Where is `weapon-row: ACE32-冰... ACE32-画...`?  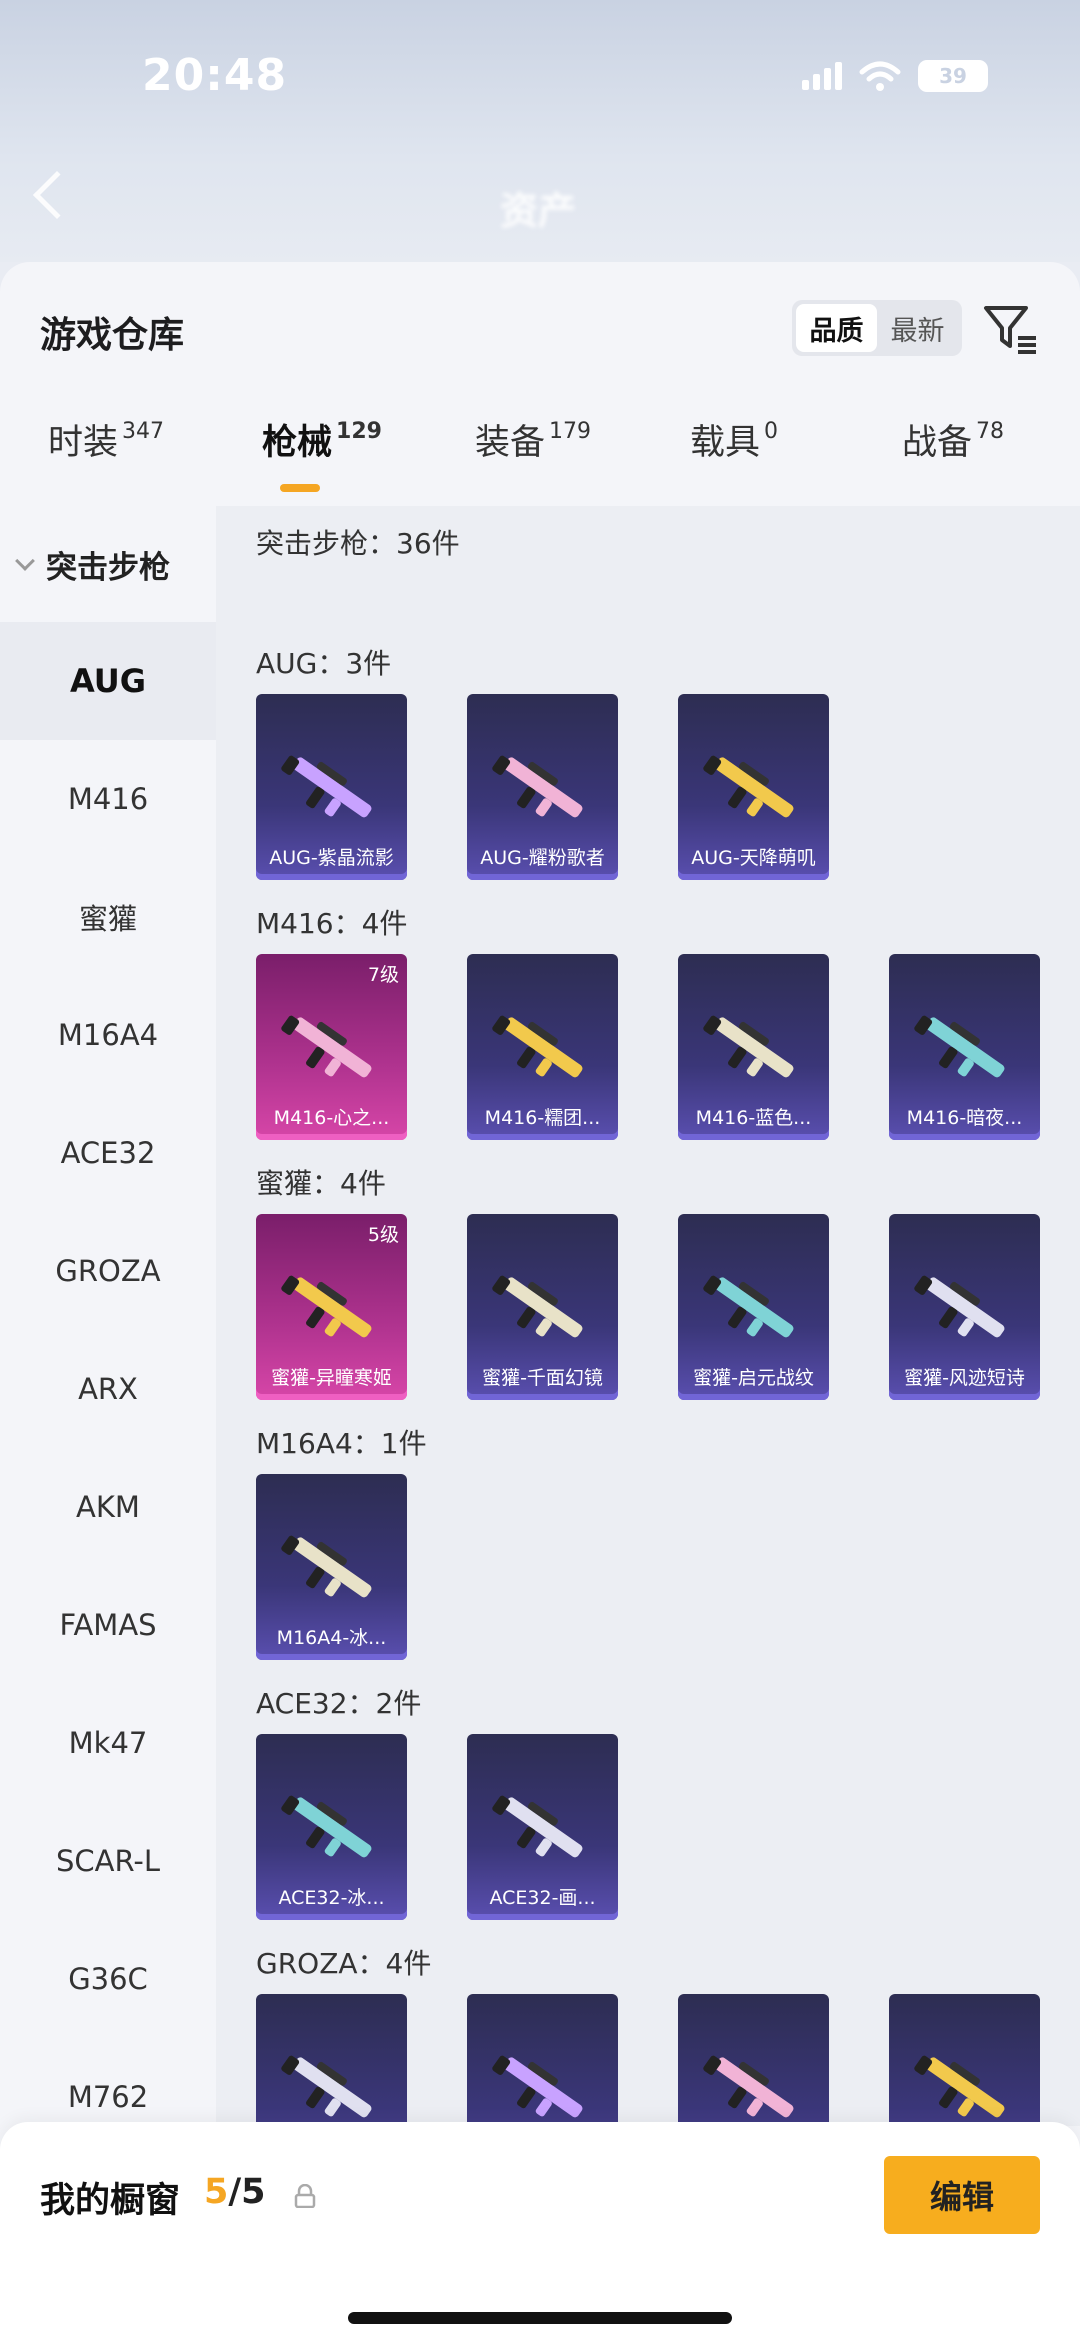
weapon-row: ACE32-冰... ACE32-画... is located at coordinates (437, 1827).